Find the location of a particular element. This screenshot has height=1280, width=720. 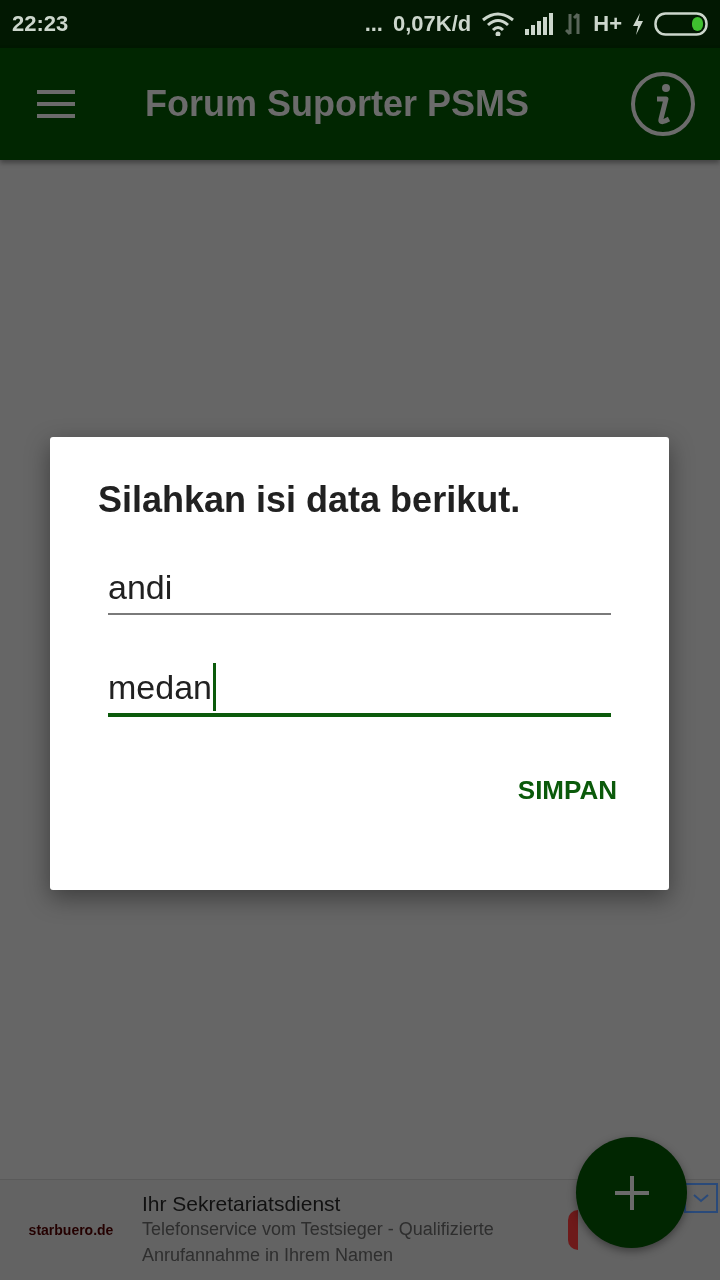

wifi-icon is located at coordinates (498, 24).